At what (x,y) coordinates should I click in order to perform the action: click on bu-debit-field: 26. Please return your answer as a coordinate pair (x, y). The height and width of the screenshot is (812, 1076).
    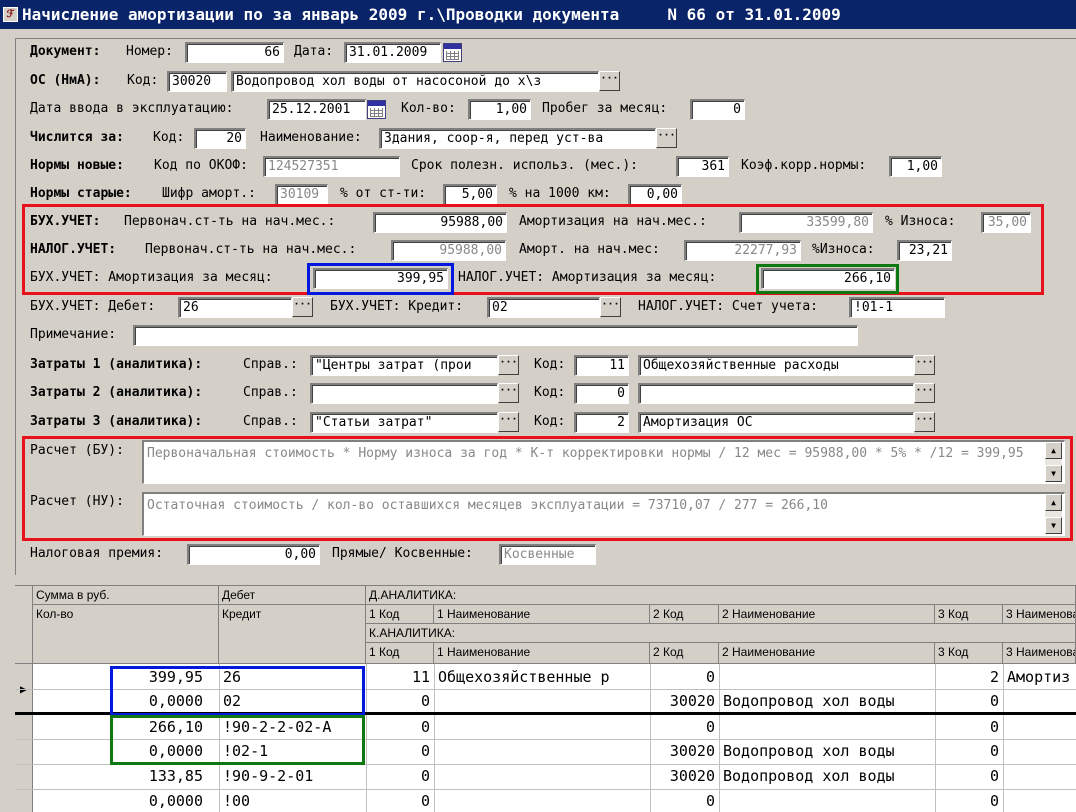
    Looking at the image, I should click on (235, 307).